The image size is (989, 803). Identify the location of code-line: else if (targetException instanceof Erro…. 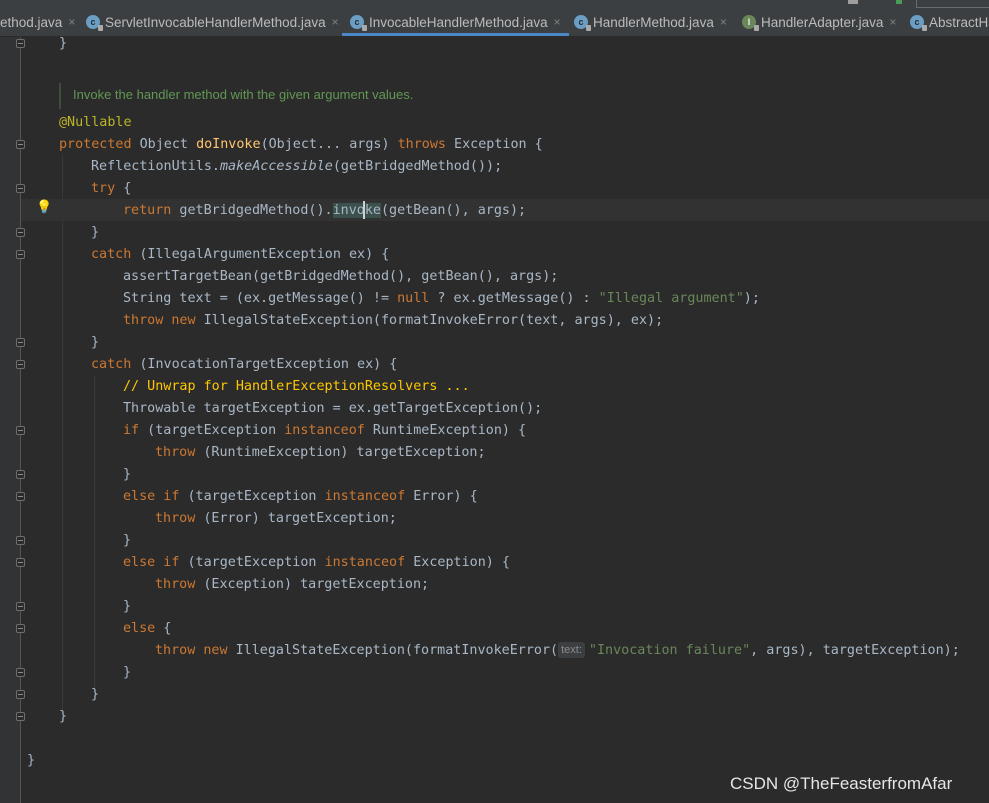
(300, 496).